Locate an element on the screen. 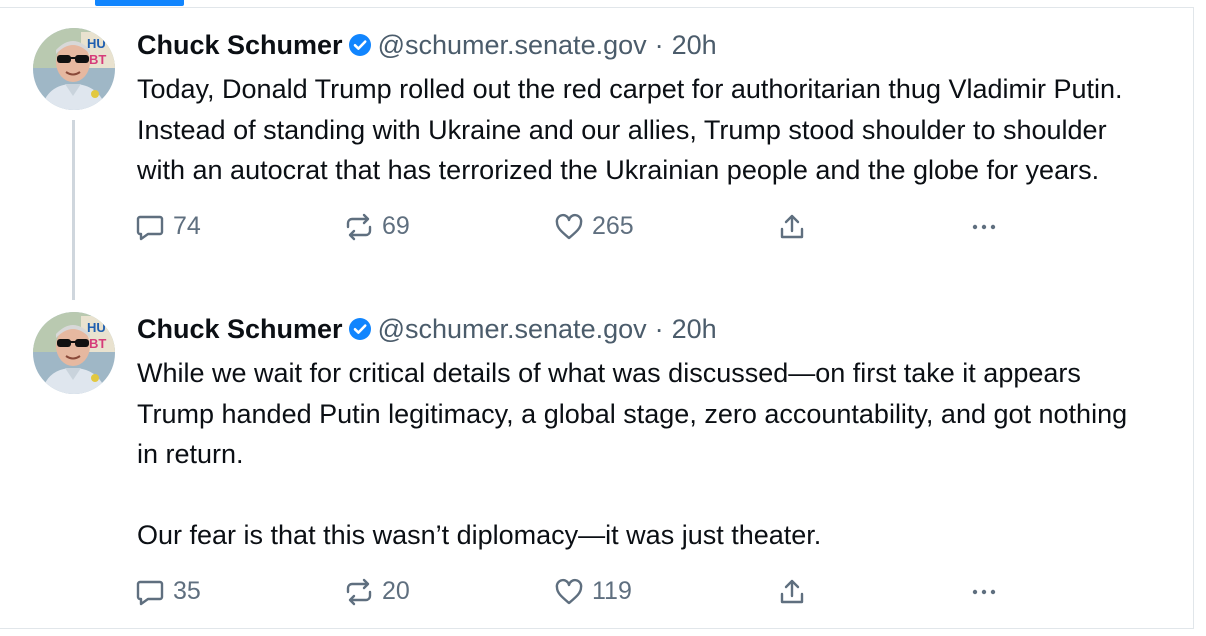  repost-button: 20 is located at coordinates (377, 592).